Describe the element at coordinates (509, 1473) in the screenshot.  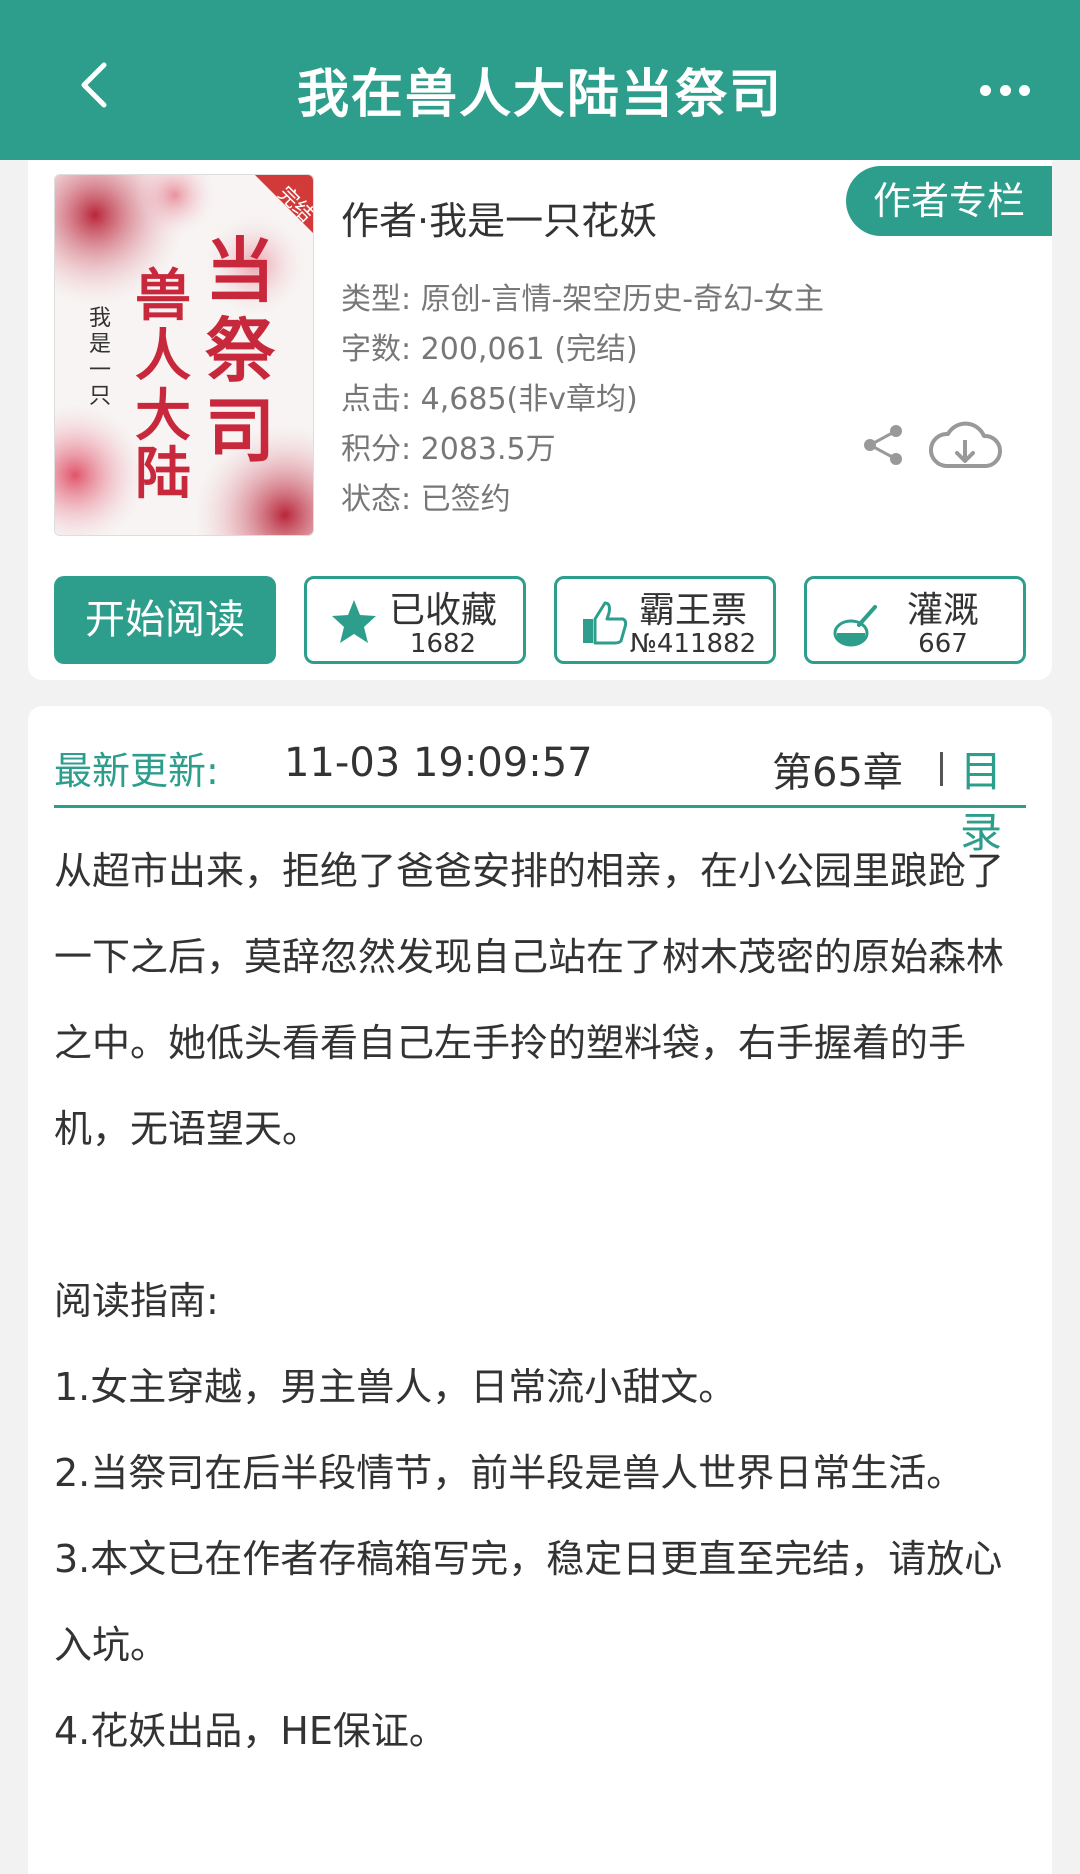
I see `reading-guide-item: 2.当祭司在后半段情节，前半段是兽人世界日常生活。` at that location.